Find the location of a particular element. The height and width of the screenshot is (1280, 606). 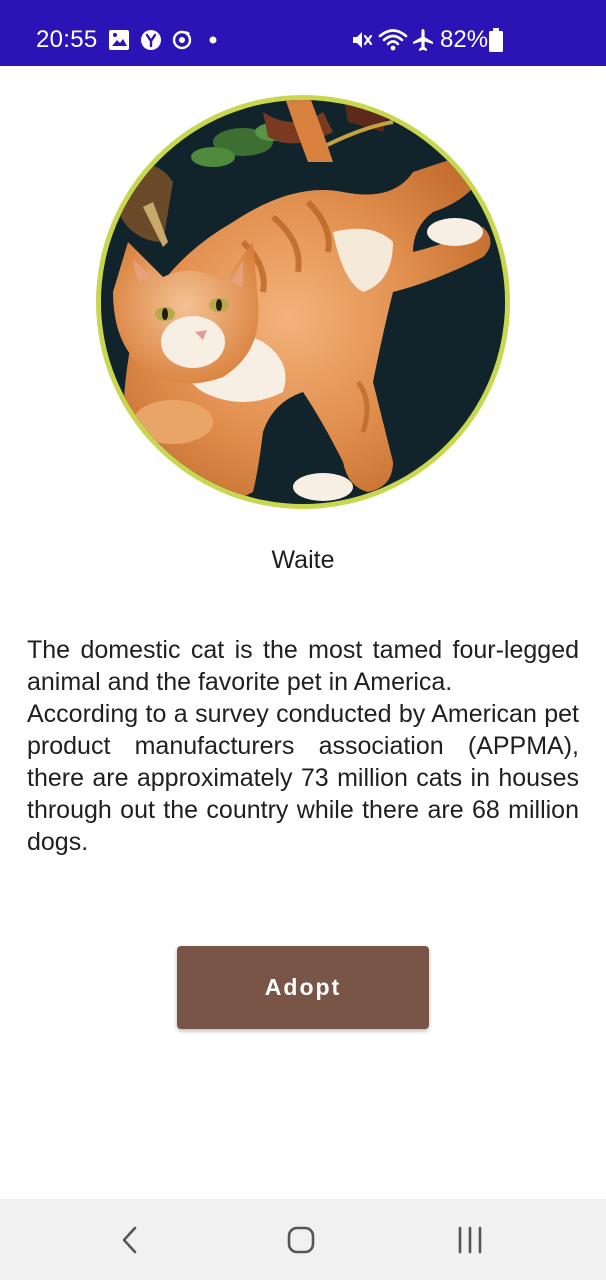

back-button is located at coordinates (130, 1240).